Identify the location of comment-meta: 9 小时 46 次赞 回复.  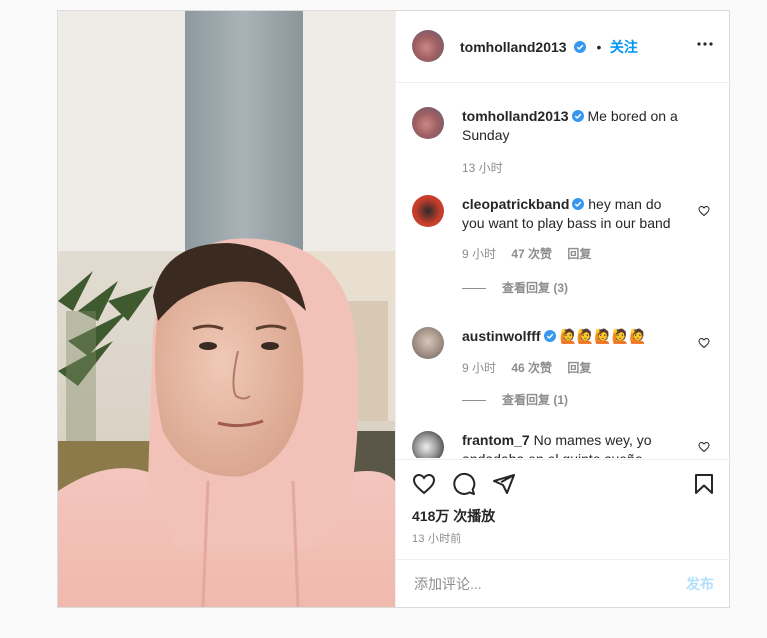
(532, 367).